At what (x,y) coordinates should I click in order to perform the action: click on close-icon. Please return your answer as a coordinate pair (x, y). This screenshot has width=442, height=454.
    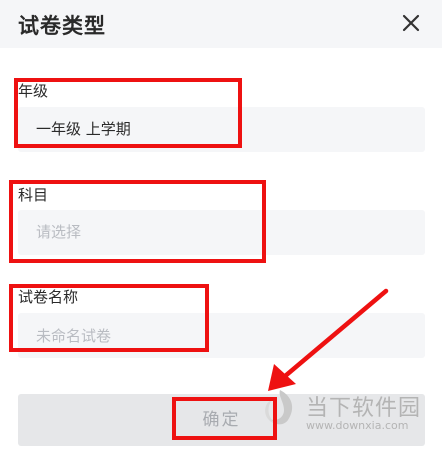
    Looking at the image, I should click on (411, 23).